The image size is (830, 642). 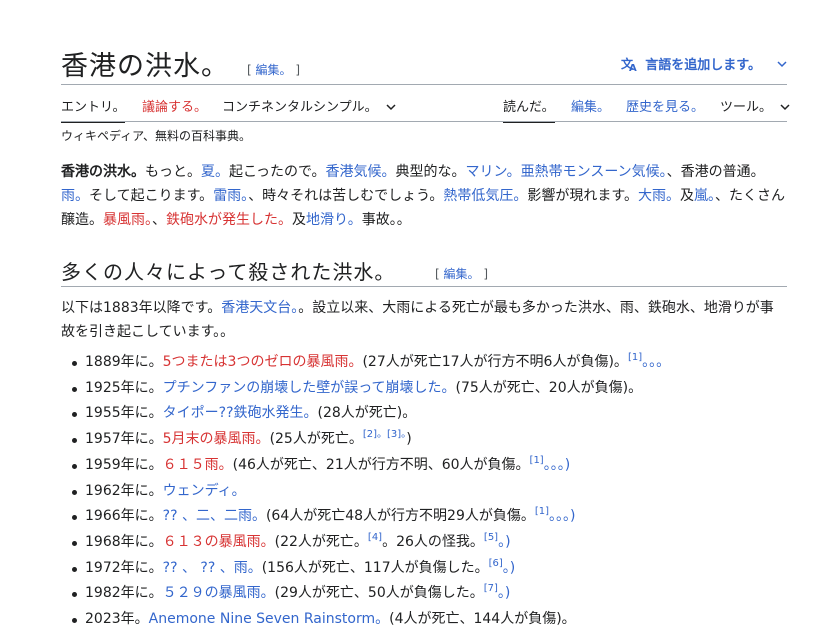 What do you see at coordinates (424, 64) in the screenshot?
I see `title-row: 香港の洪水。 [ 編集。 ] 文 A 言語を追加します。` at bounding box center [424, 64].